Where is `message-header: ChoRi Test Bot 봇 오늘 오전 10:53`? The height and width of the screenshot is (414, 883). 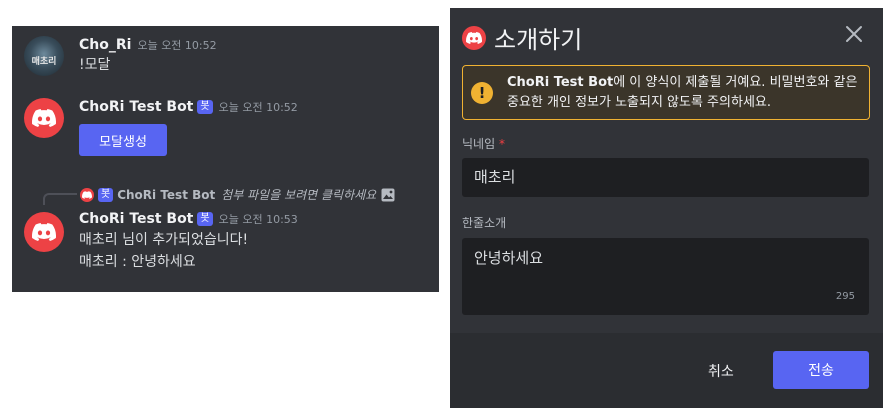 message-header: ChoRi Test Bot 봇 오늘 오전 10:53 is located at coordinates (188, 219).